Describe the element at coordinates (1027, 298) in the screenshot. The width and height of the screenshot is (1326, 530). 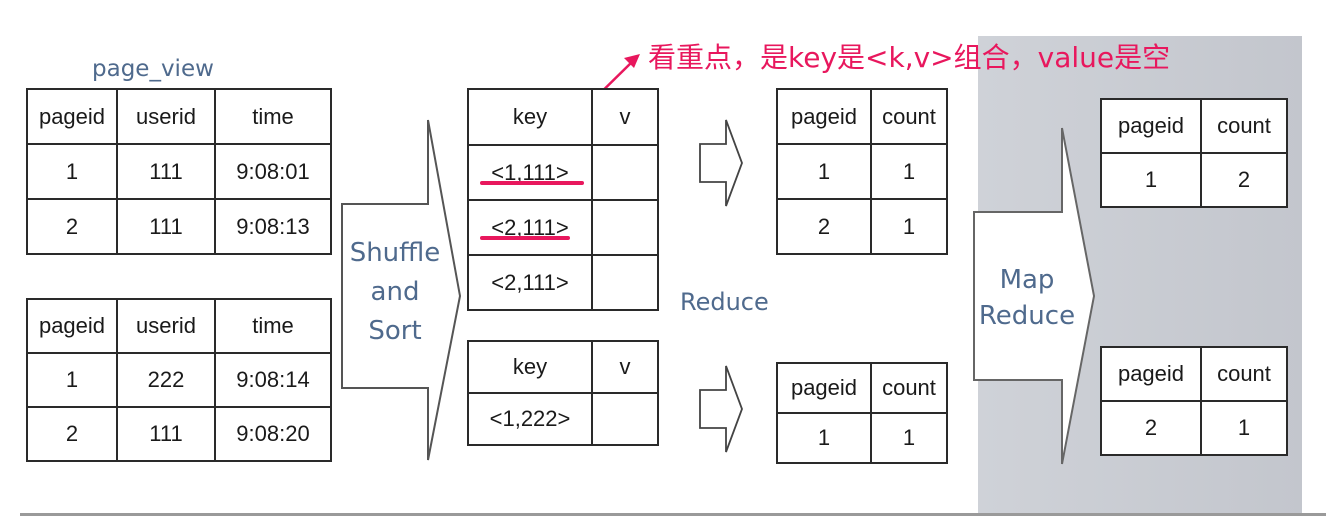
I see `mapreduce-label: Map Reduce` at that location.